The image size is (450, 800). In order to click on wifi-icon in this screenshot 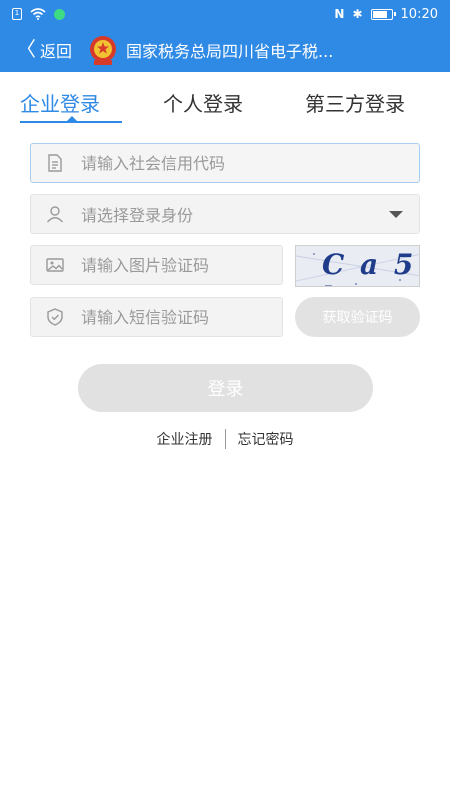, I will do `click(38, 14)`.